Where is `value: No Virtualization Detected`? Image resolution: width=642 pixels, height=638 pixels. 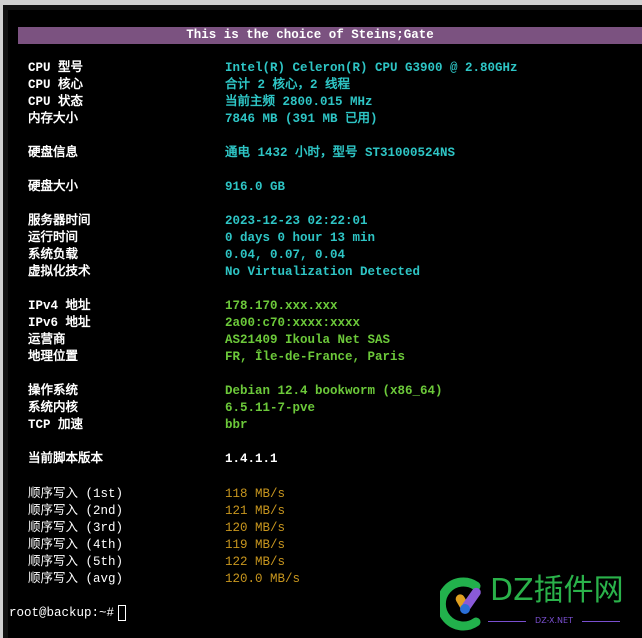
value: No Virtualization Detected is located at coordinates (323, 272).